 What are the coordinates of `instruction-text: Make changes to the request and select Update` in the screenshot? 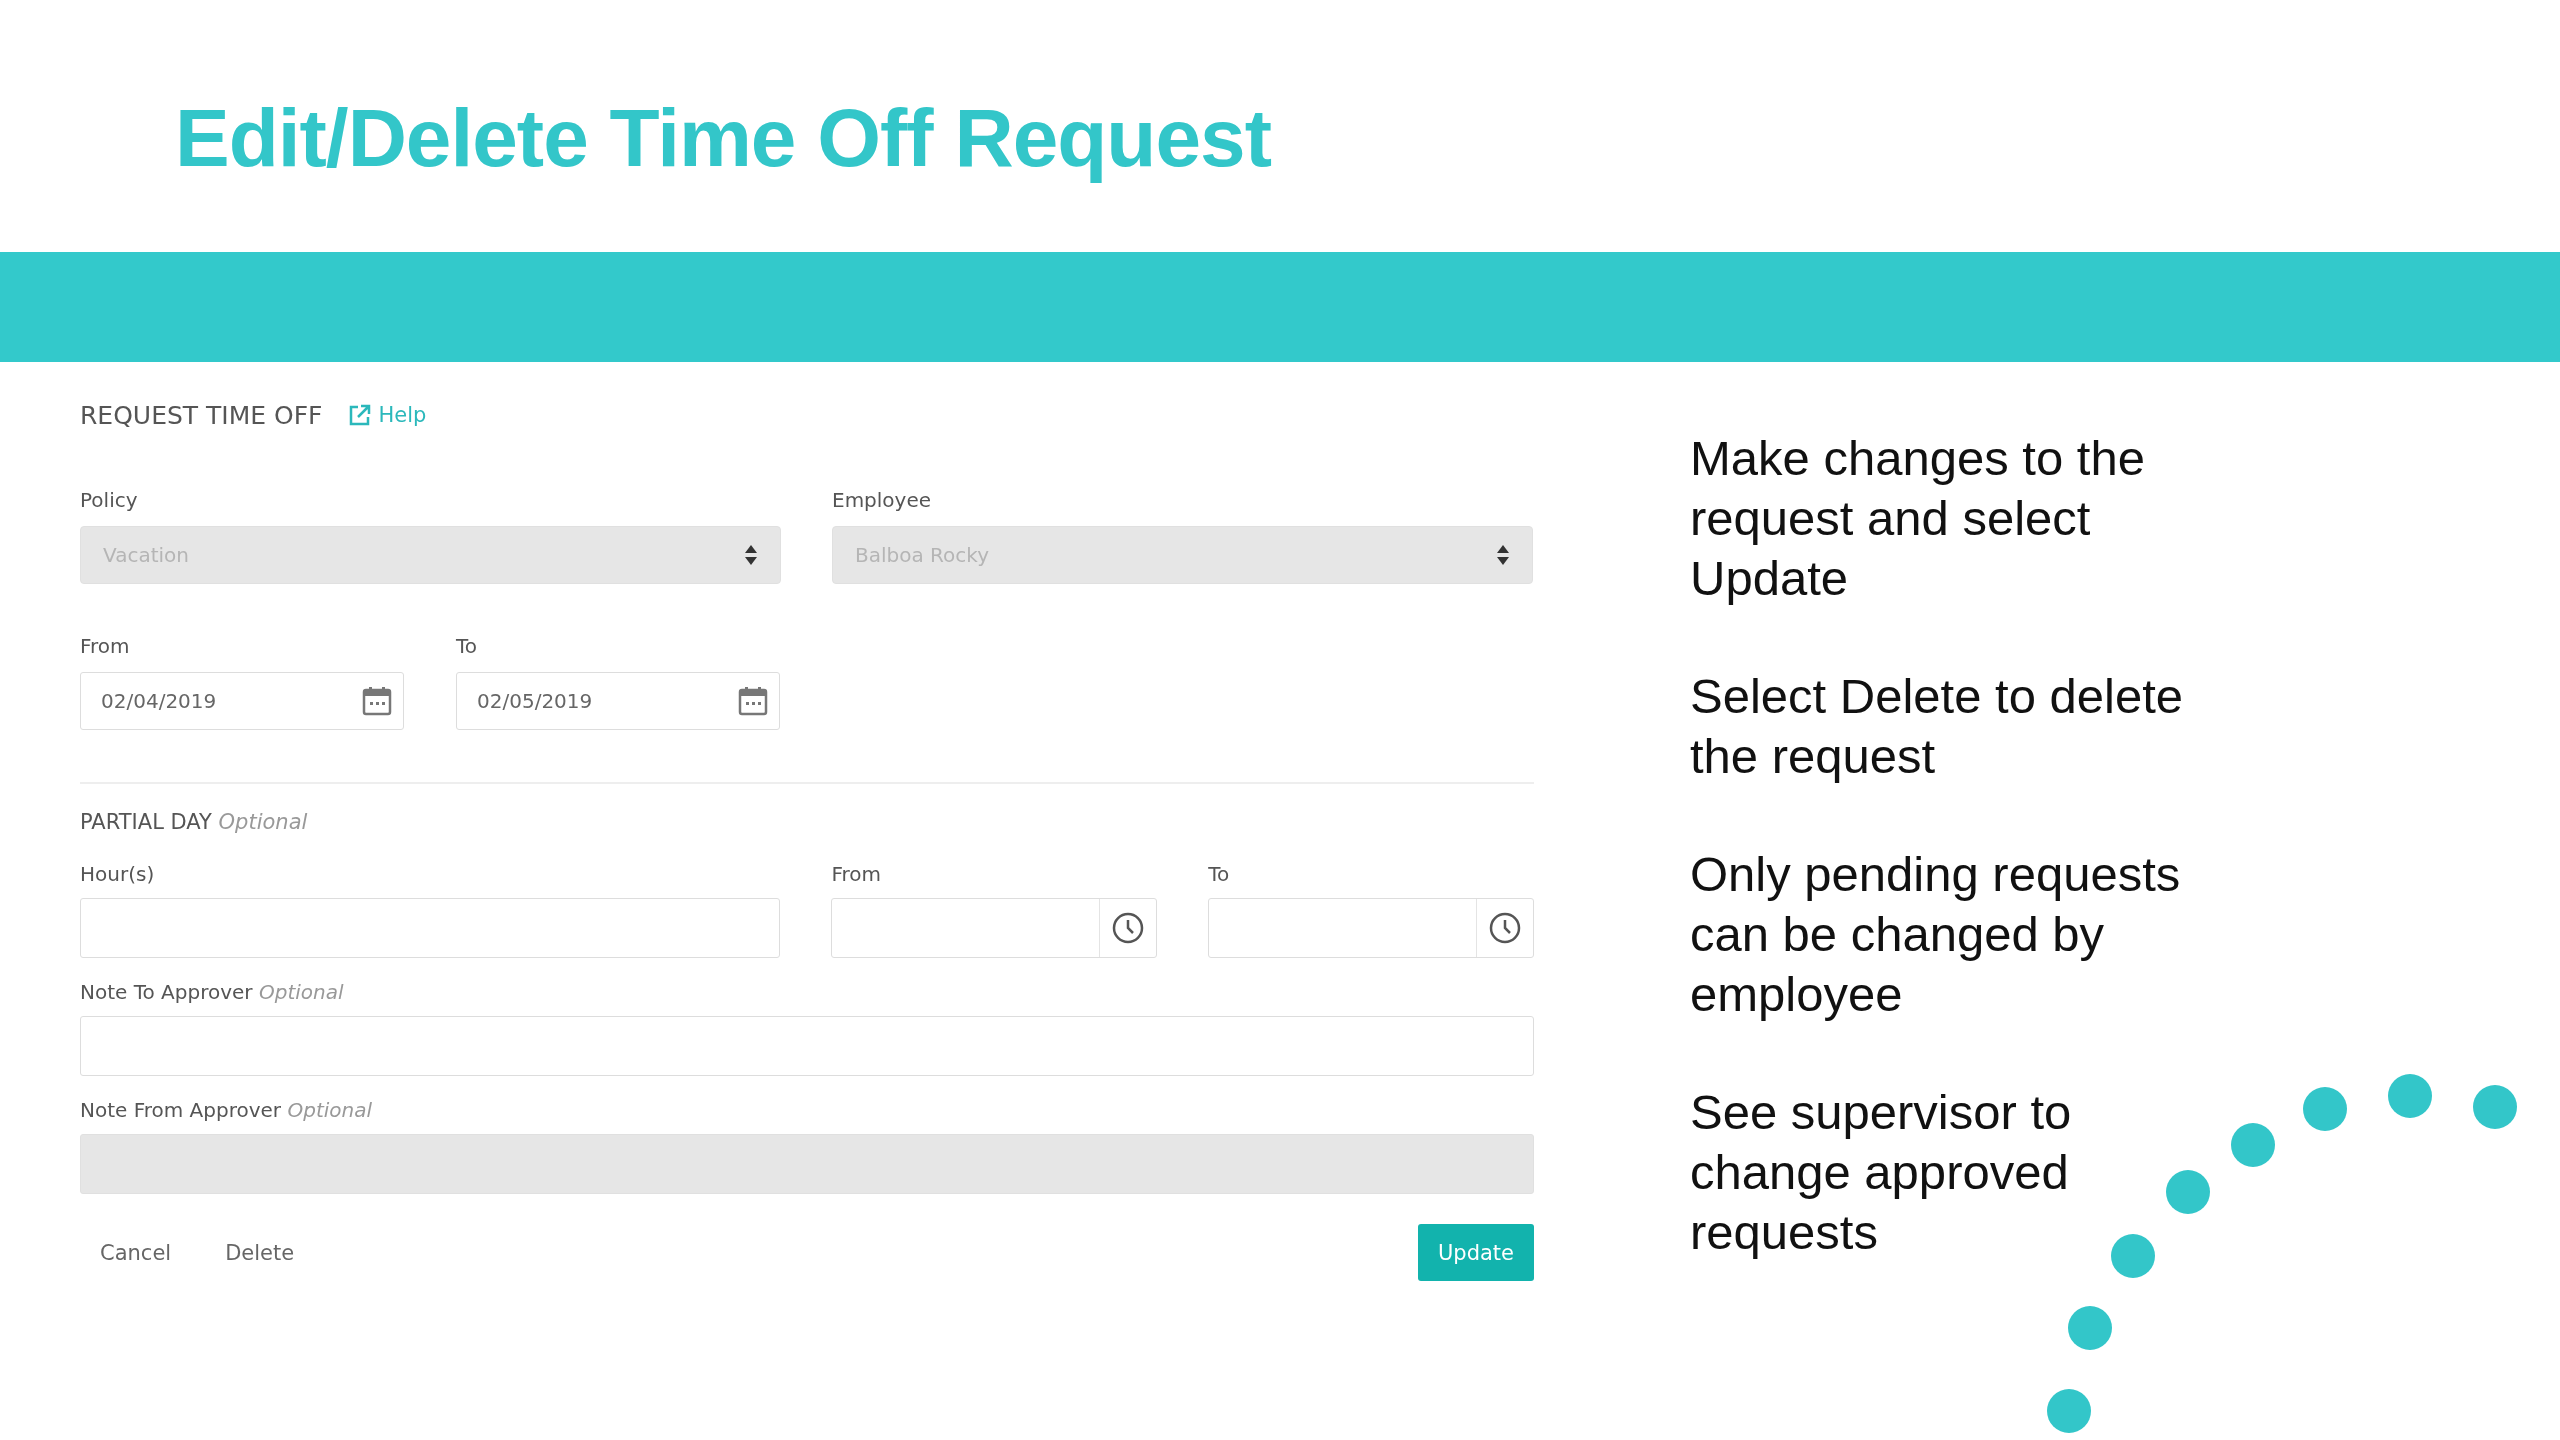 It's located at (1918, 518).